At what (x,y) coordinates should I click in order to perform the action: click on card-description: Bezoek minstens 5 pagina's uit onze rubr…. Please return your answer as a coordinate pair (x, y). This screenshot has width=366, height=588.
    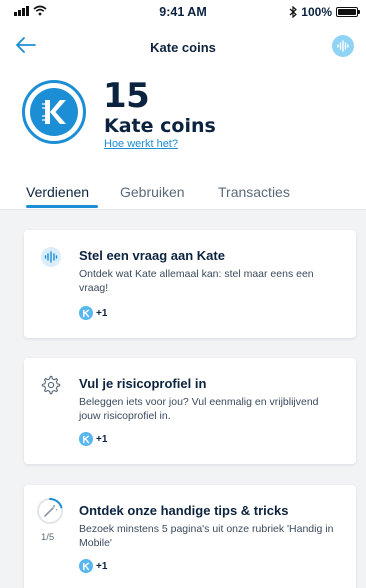
    Looking at the image, I should click on (206, 536).